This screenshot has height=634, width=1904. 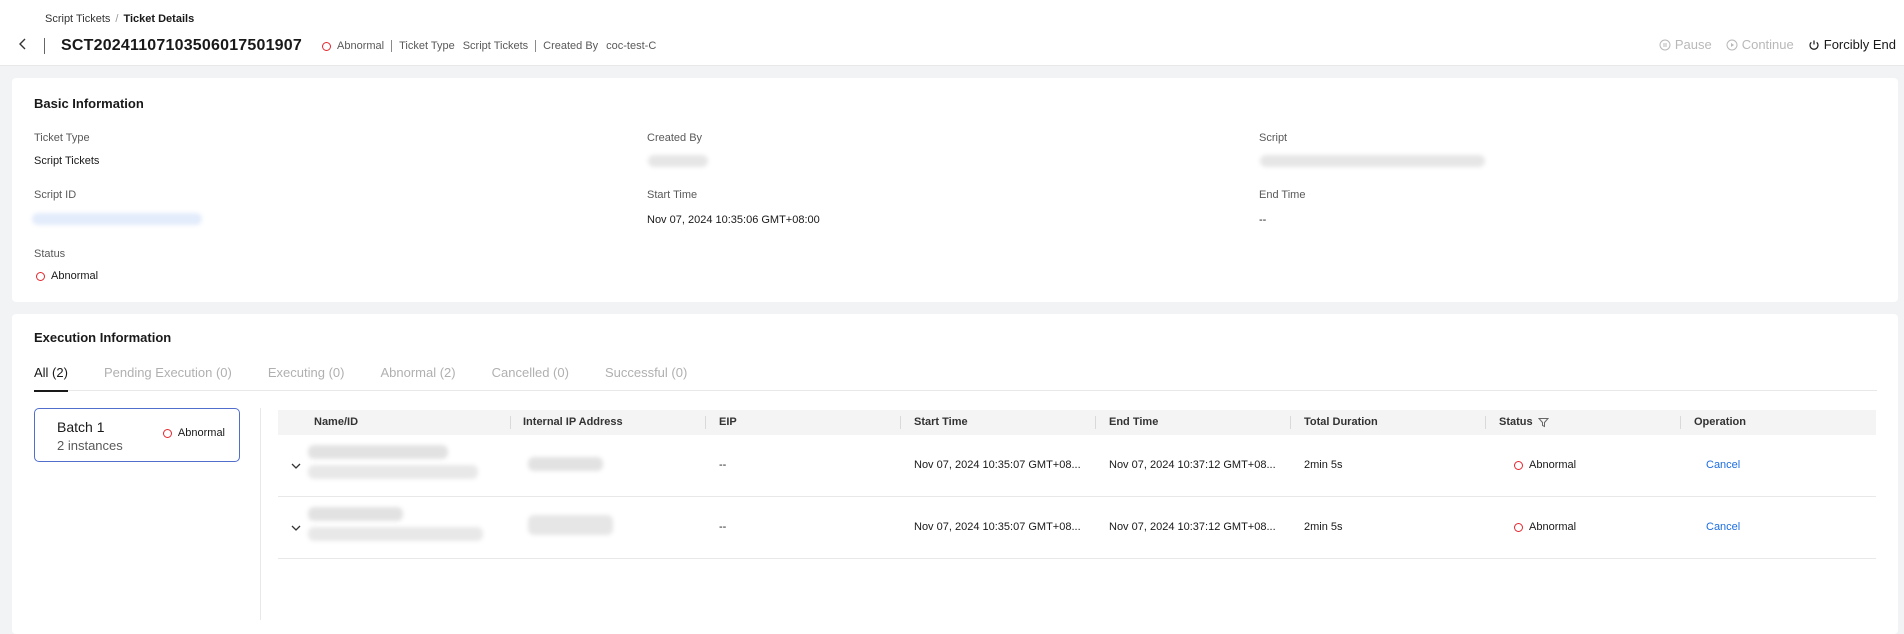 I want to click on header-actions: Pause Continue Forcibly End, so click(x=1777, y=44).